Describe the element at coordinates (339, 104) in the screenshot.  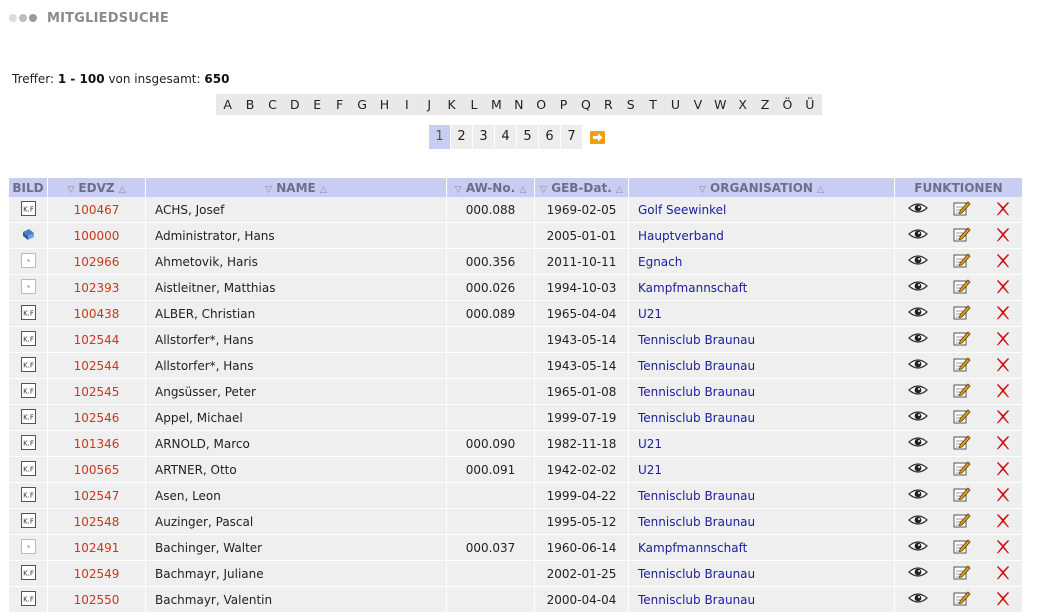
I see `alphabet-letter: F` at that location.